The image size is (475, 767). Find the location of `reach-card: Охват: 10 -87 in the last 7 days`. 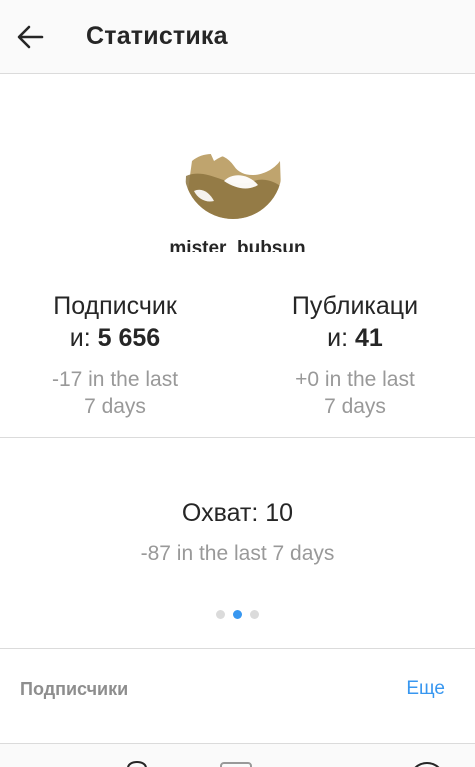

reach-card: Охват: 10 -87 in the last 7 days is located at coordinates (237, 532).